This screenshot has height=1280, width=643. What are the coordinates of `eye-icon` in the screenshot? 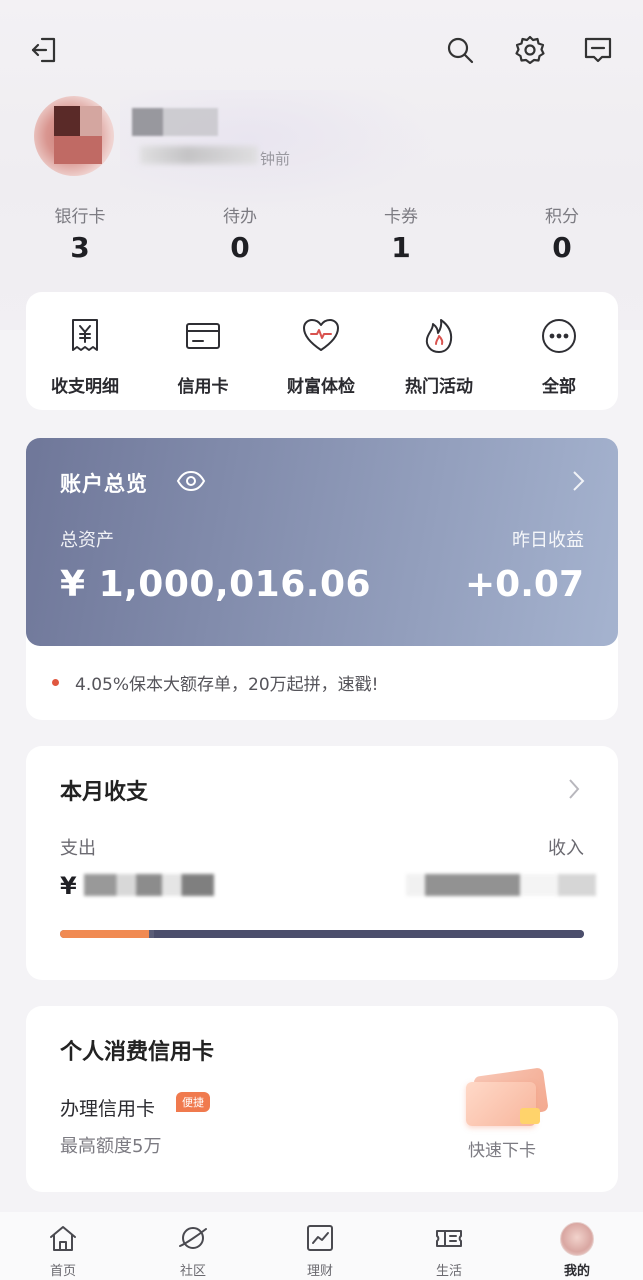 It's located at (191, 481).